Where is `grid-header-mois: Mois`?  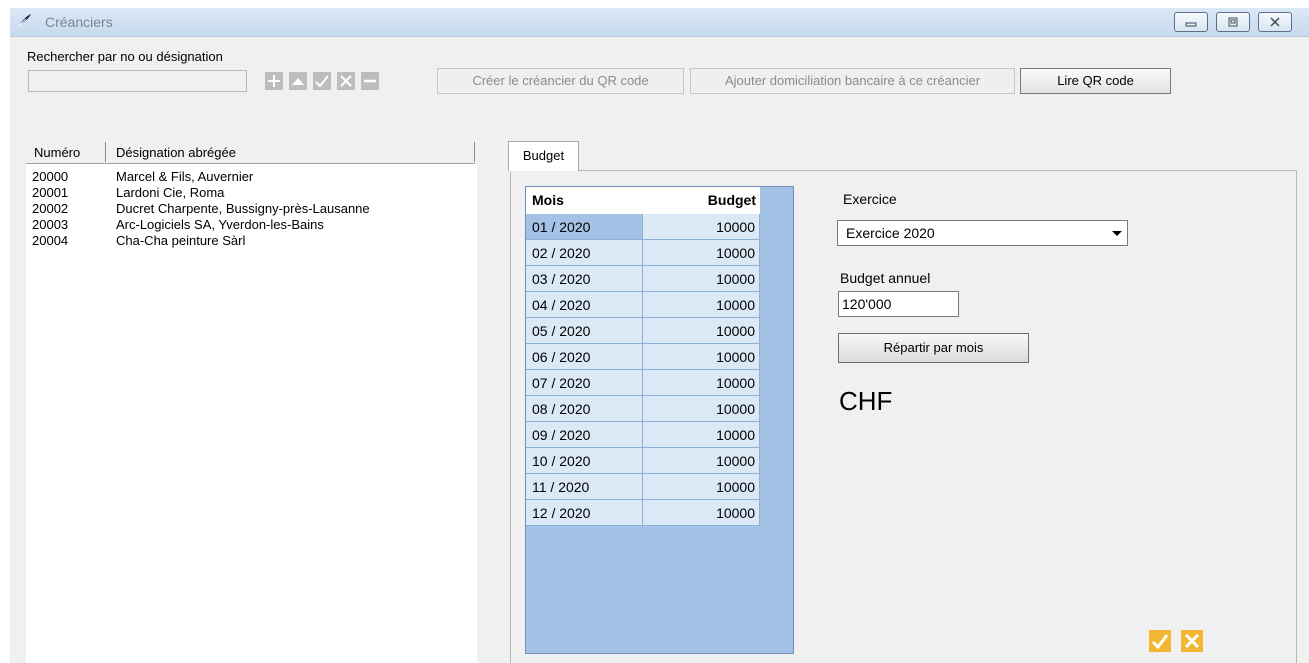 grid-header-mois: Mois is located at coordinates (584, 200).